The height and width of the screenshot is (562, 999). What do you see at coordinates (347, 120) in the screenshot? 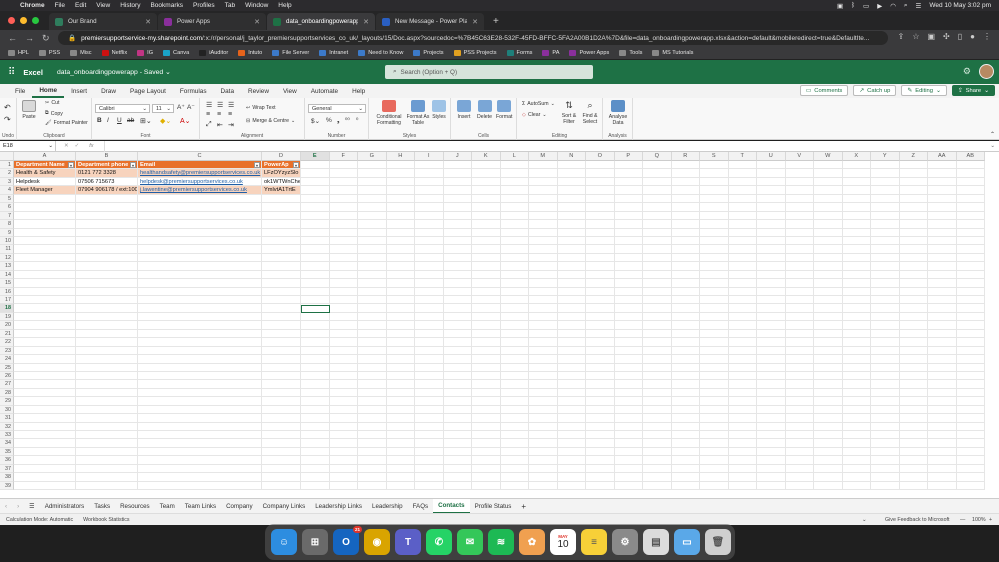
I see `increase-decimal-icon: ⁰⁰` at bounding box center [347, 120].